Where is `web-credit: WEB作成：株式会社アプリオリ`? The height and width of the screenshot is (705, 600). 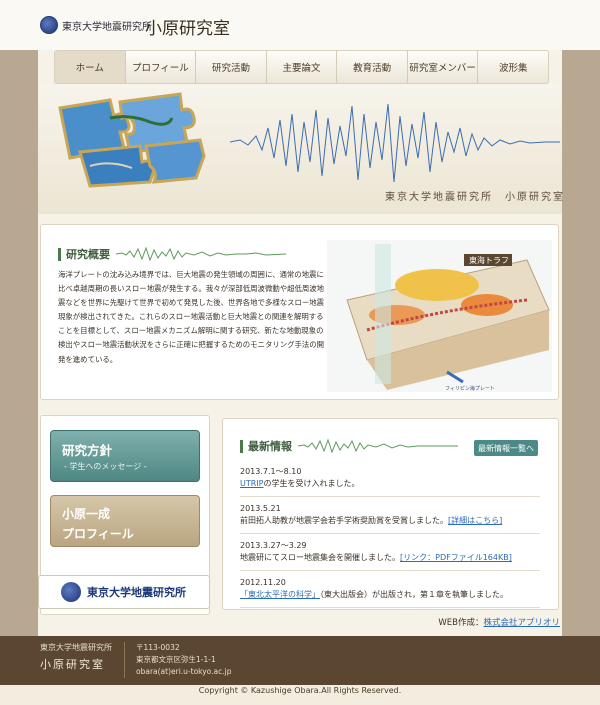 web-credit: WEB作成：株式会社アプリオリ is located at coordinates (499, 622).